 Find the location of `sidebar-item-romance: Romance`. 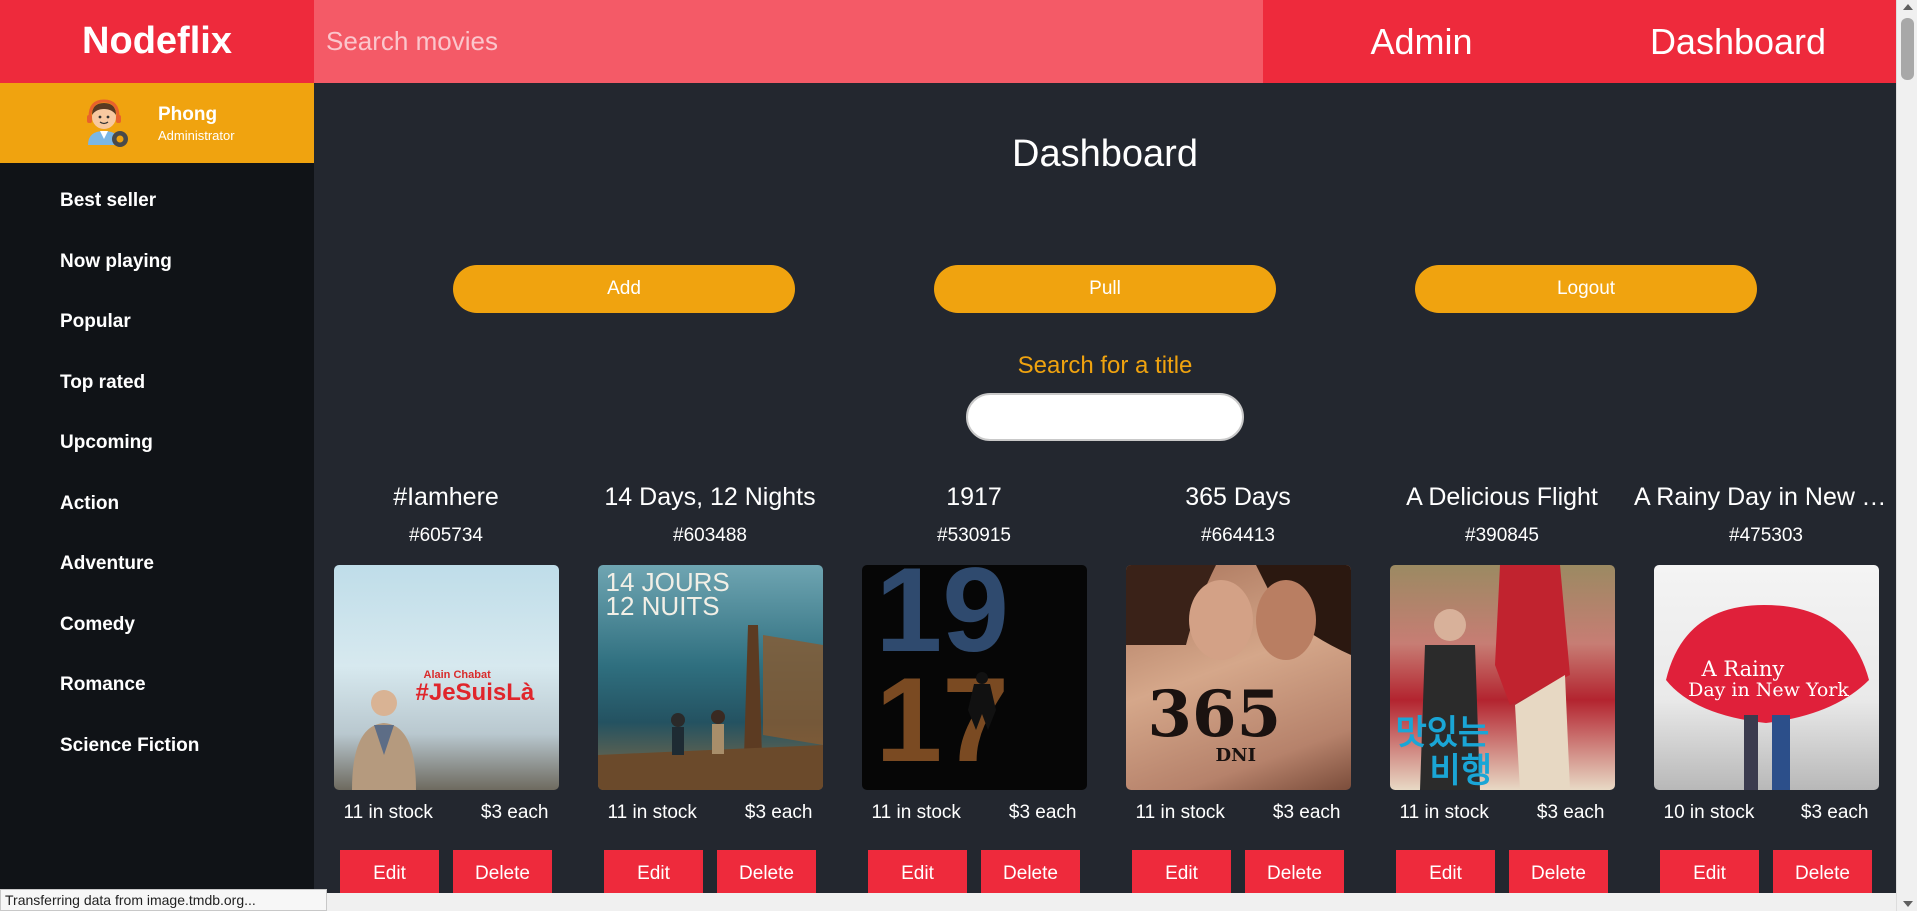

sidebar-item-romance: Romance is located at coordinates (157, 685).